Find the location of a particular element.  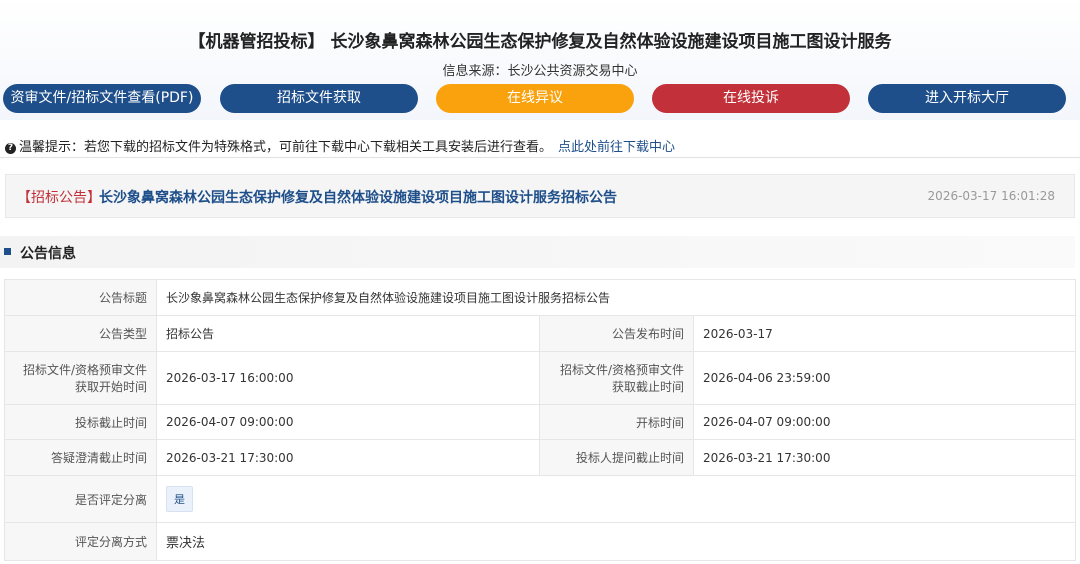

download-center-link: 点此处前往下载中心 is located at coordinates (616, 147).